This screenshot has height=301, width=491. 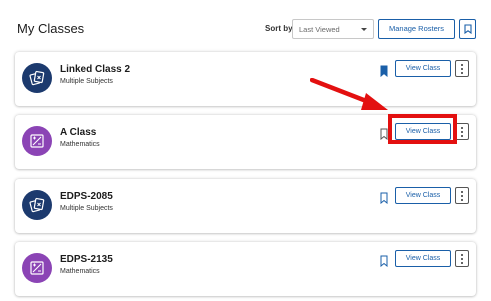 What do you see at coordinates (51, 28) in the screenshot?
I see `page-title: My Classes` at bounding box center [51, 28].